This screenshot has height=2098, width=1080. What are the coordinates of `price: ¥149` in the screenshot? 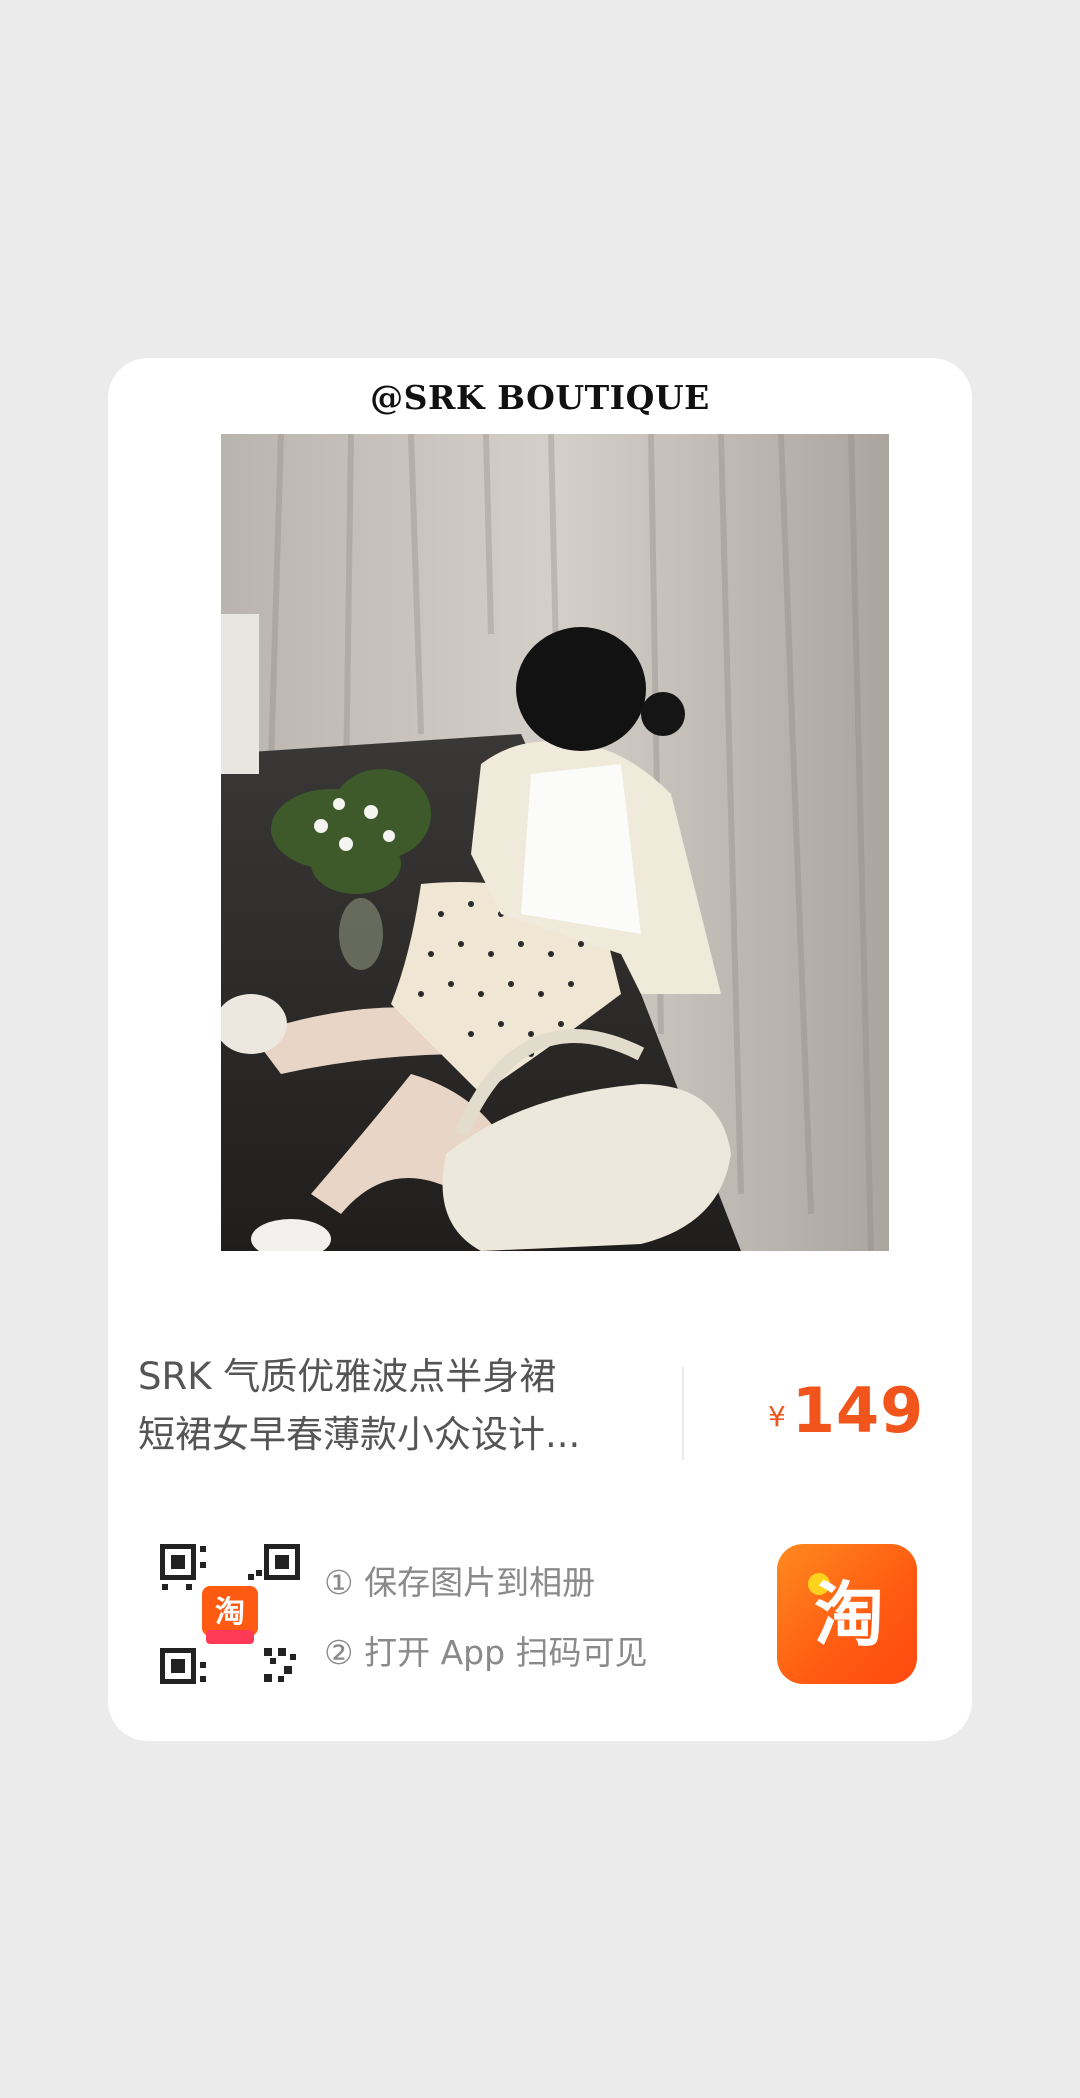 It's located at (846, 1410).